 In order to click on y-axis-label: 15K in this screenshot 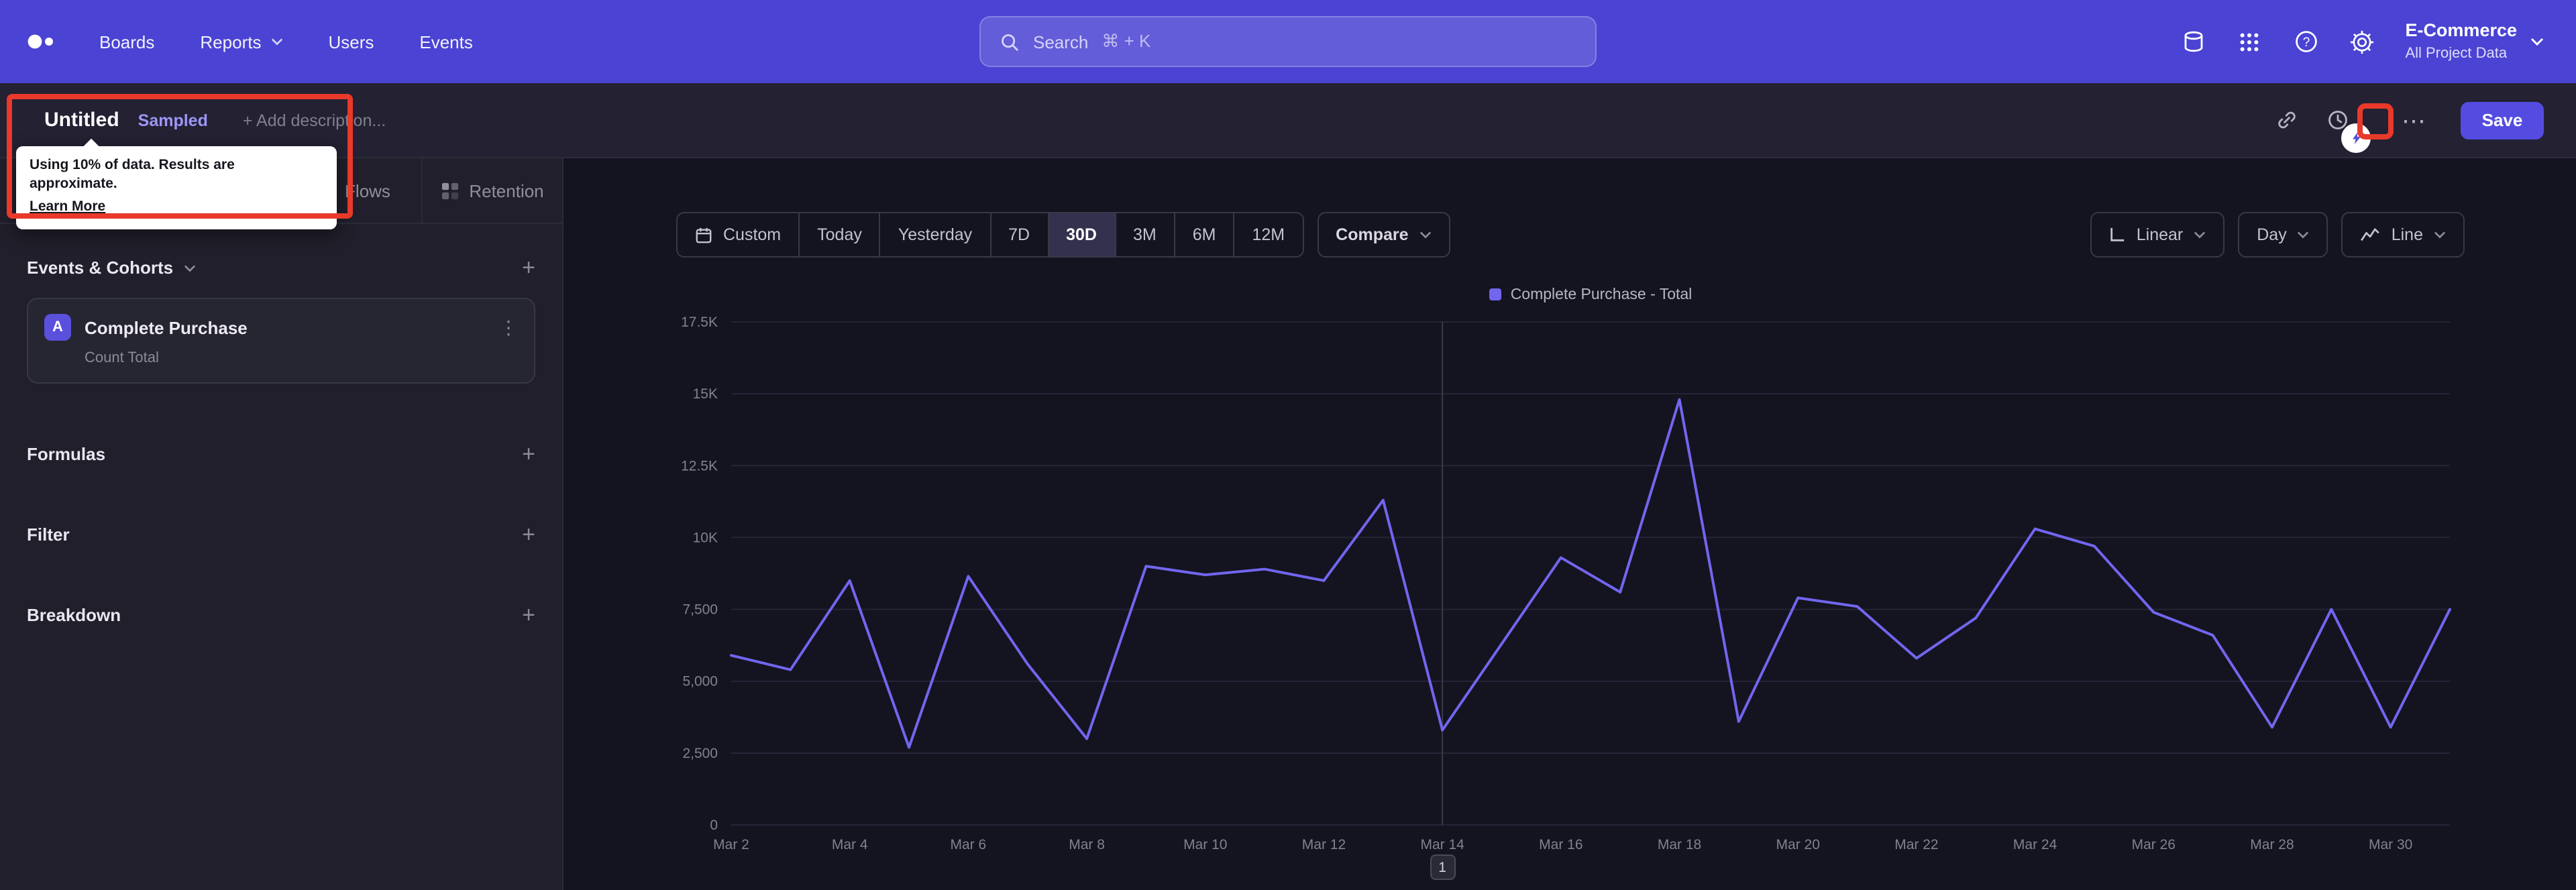, I will do `click(705, 394)`.